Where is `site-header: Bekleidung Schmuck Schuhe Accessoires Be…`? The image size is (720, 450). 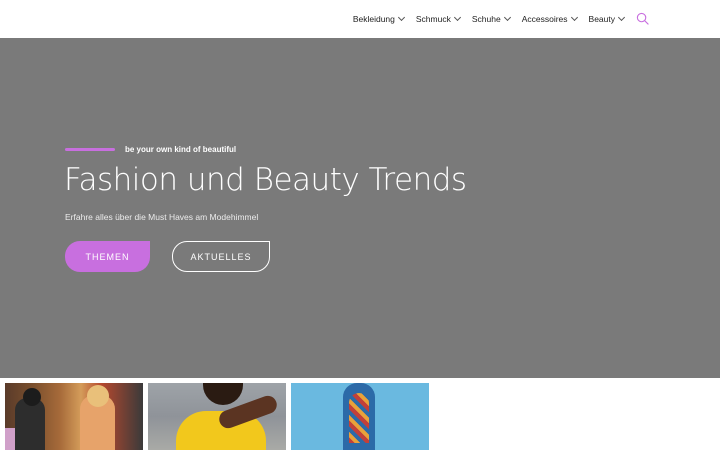 site-header: Bekleidung Schmuck Schuhe Accessoires Be… is located at coordinates (360, 19).